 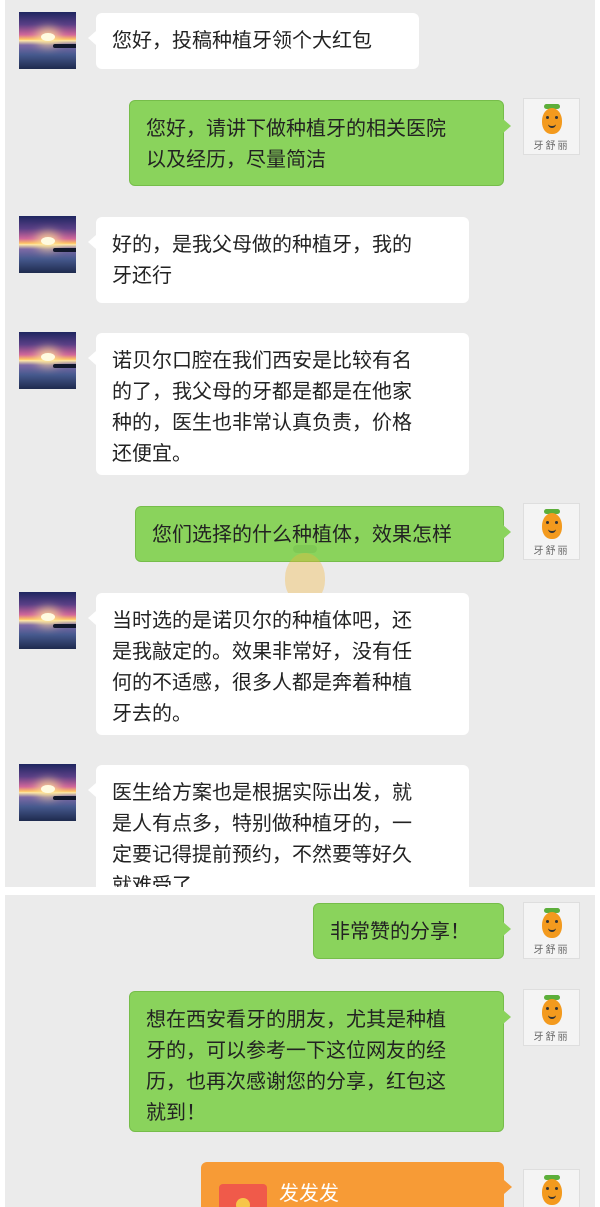 What do you see at coordinates (356, 1184) in the screenshot?
I see `red-packet-message: 发发发` at bounding box center [356, 1184].